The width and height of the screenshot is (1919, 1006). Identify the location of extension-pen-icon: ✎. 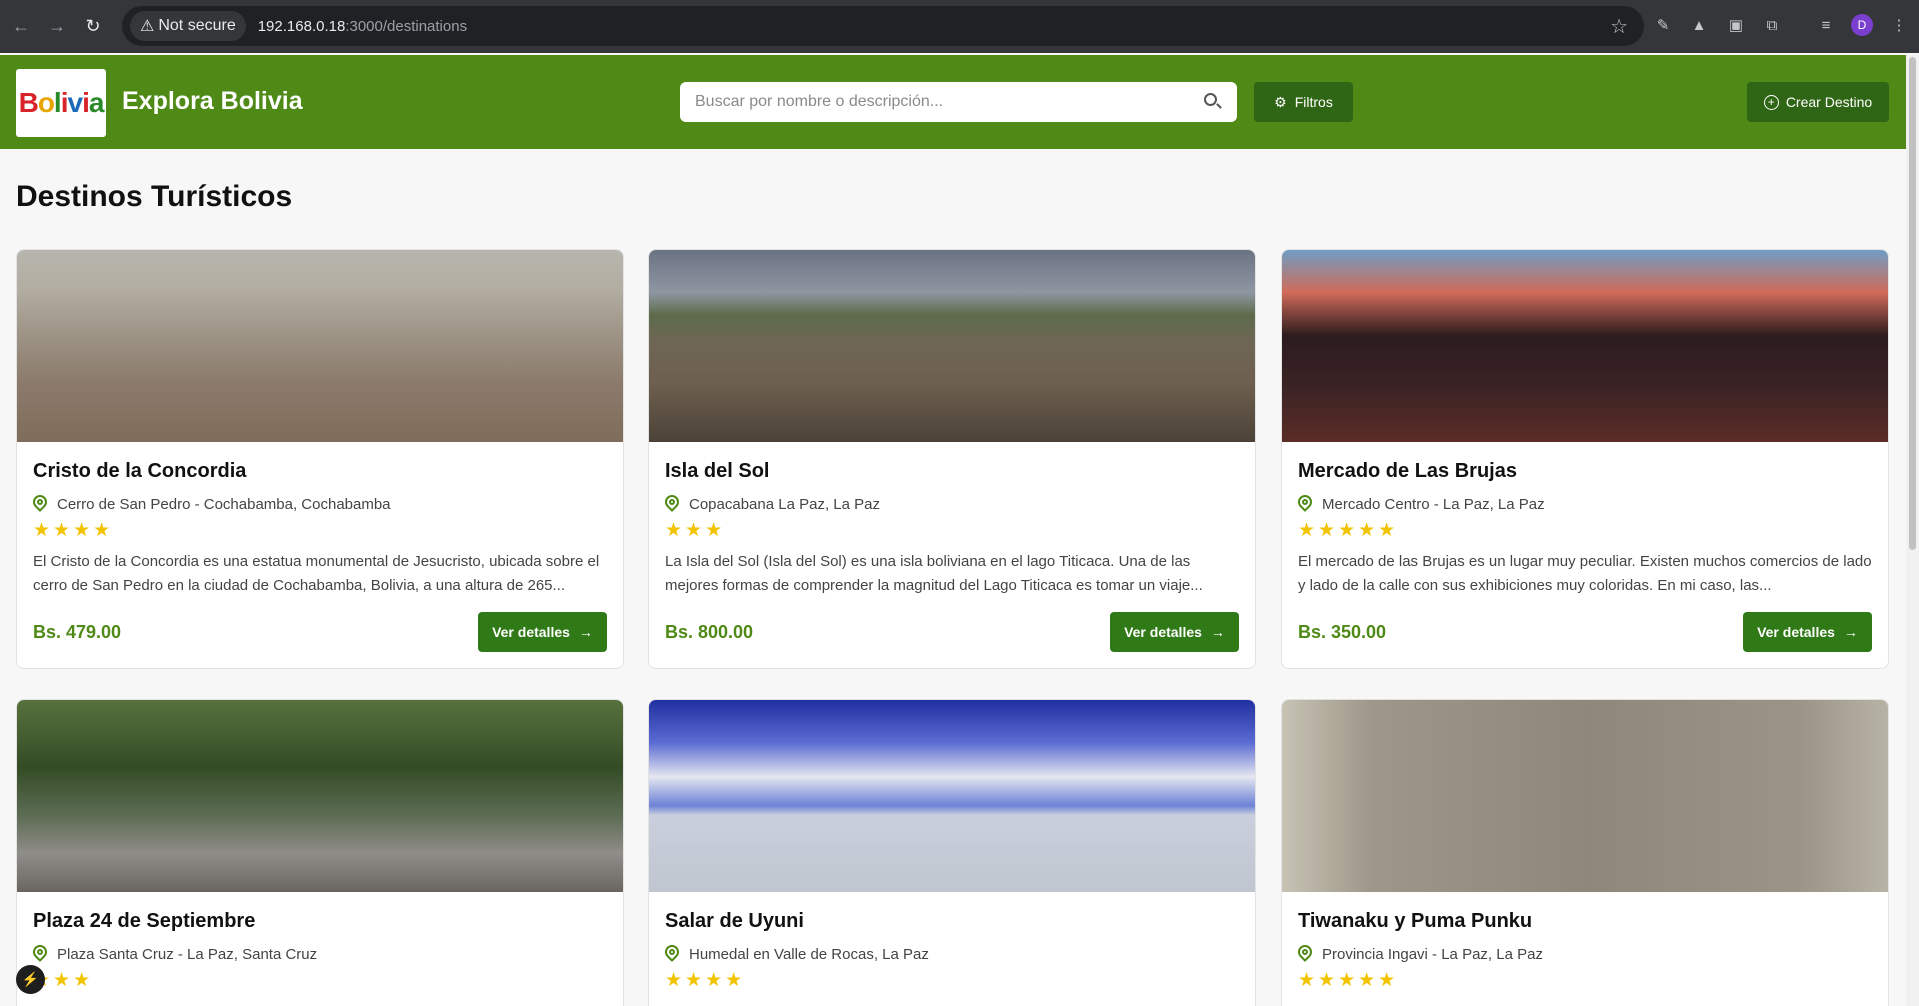
(1663, 25).